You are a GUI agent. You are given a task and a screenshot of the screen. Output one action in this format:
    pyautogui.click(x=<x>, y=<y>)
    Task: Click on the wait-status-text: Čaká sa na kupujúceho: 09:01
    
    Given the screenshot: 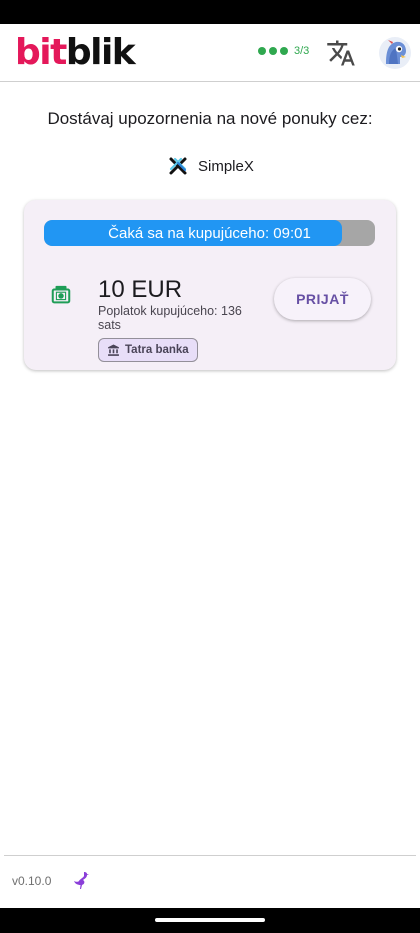 What is the action you would take?
    pyautogui.click(x=209, y=233)
    